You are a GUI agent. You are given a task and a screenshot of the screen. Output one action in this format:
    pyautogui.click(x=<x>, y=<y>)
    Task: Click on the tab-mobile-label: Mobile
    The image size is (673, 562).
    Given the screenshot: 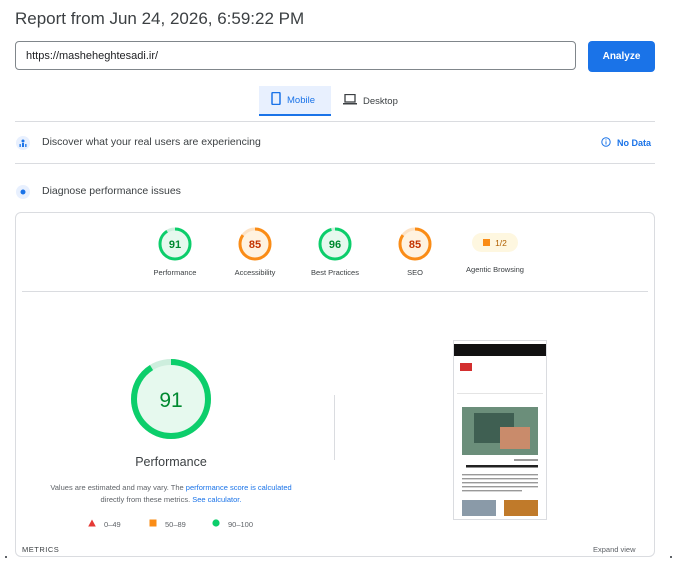 What is the action you would take?
    pyautogui.click(x=301, y=100)
    